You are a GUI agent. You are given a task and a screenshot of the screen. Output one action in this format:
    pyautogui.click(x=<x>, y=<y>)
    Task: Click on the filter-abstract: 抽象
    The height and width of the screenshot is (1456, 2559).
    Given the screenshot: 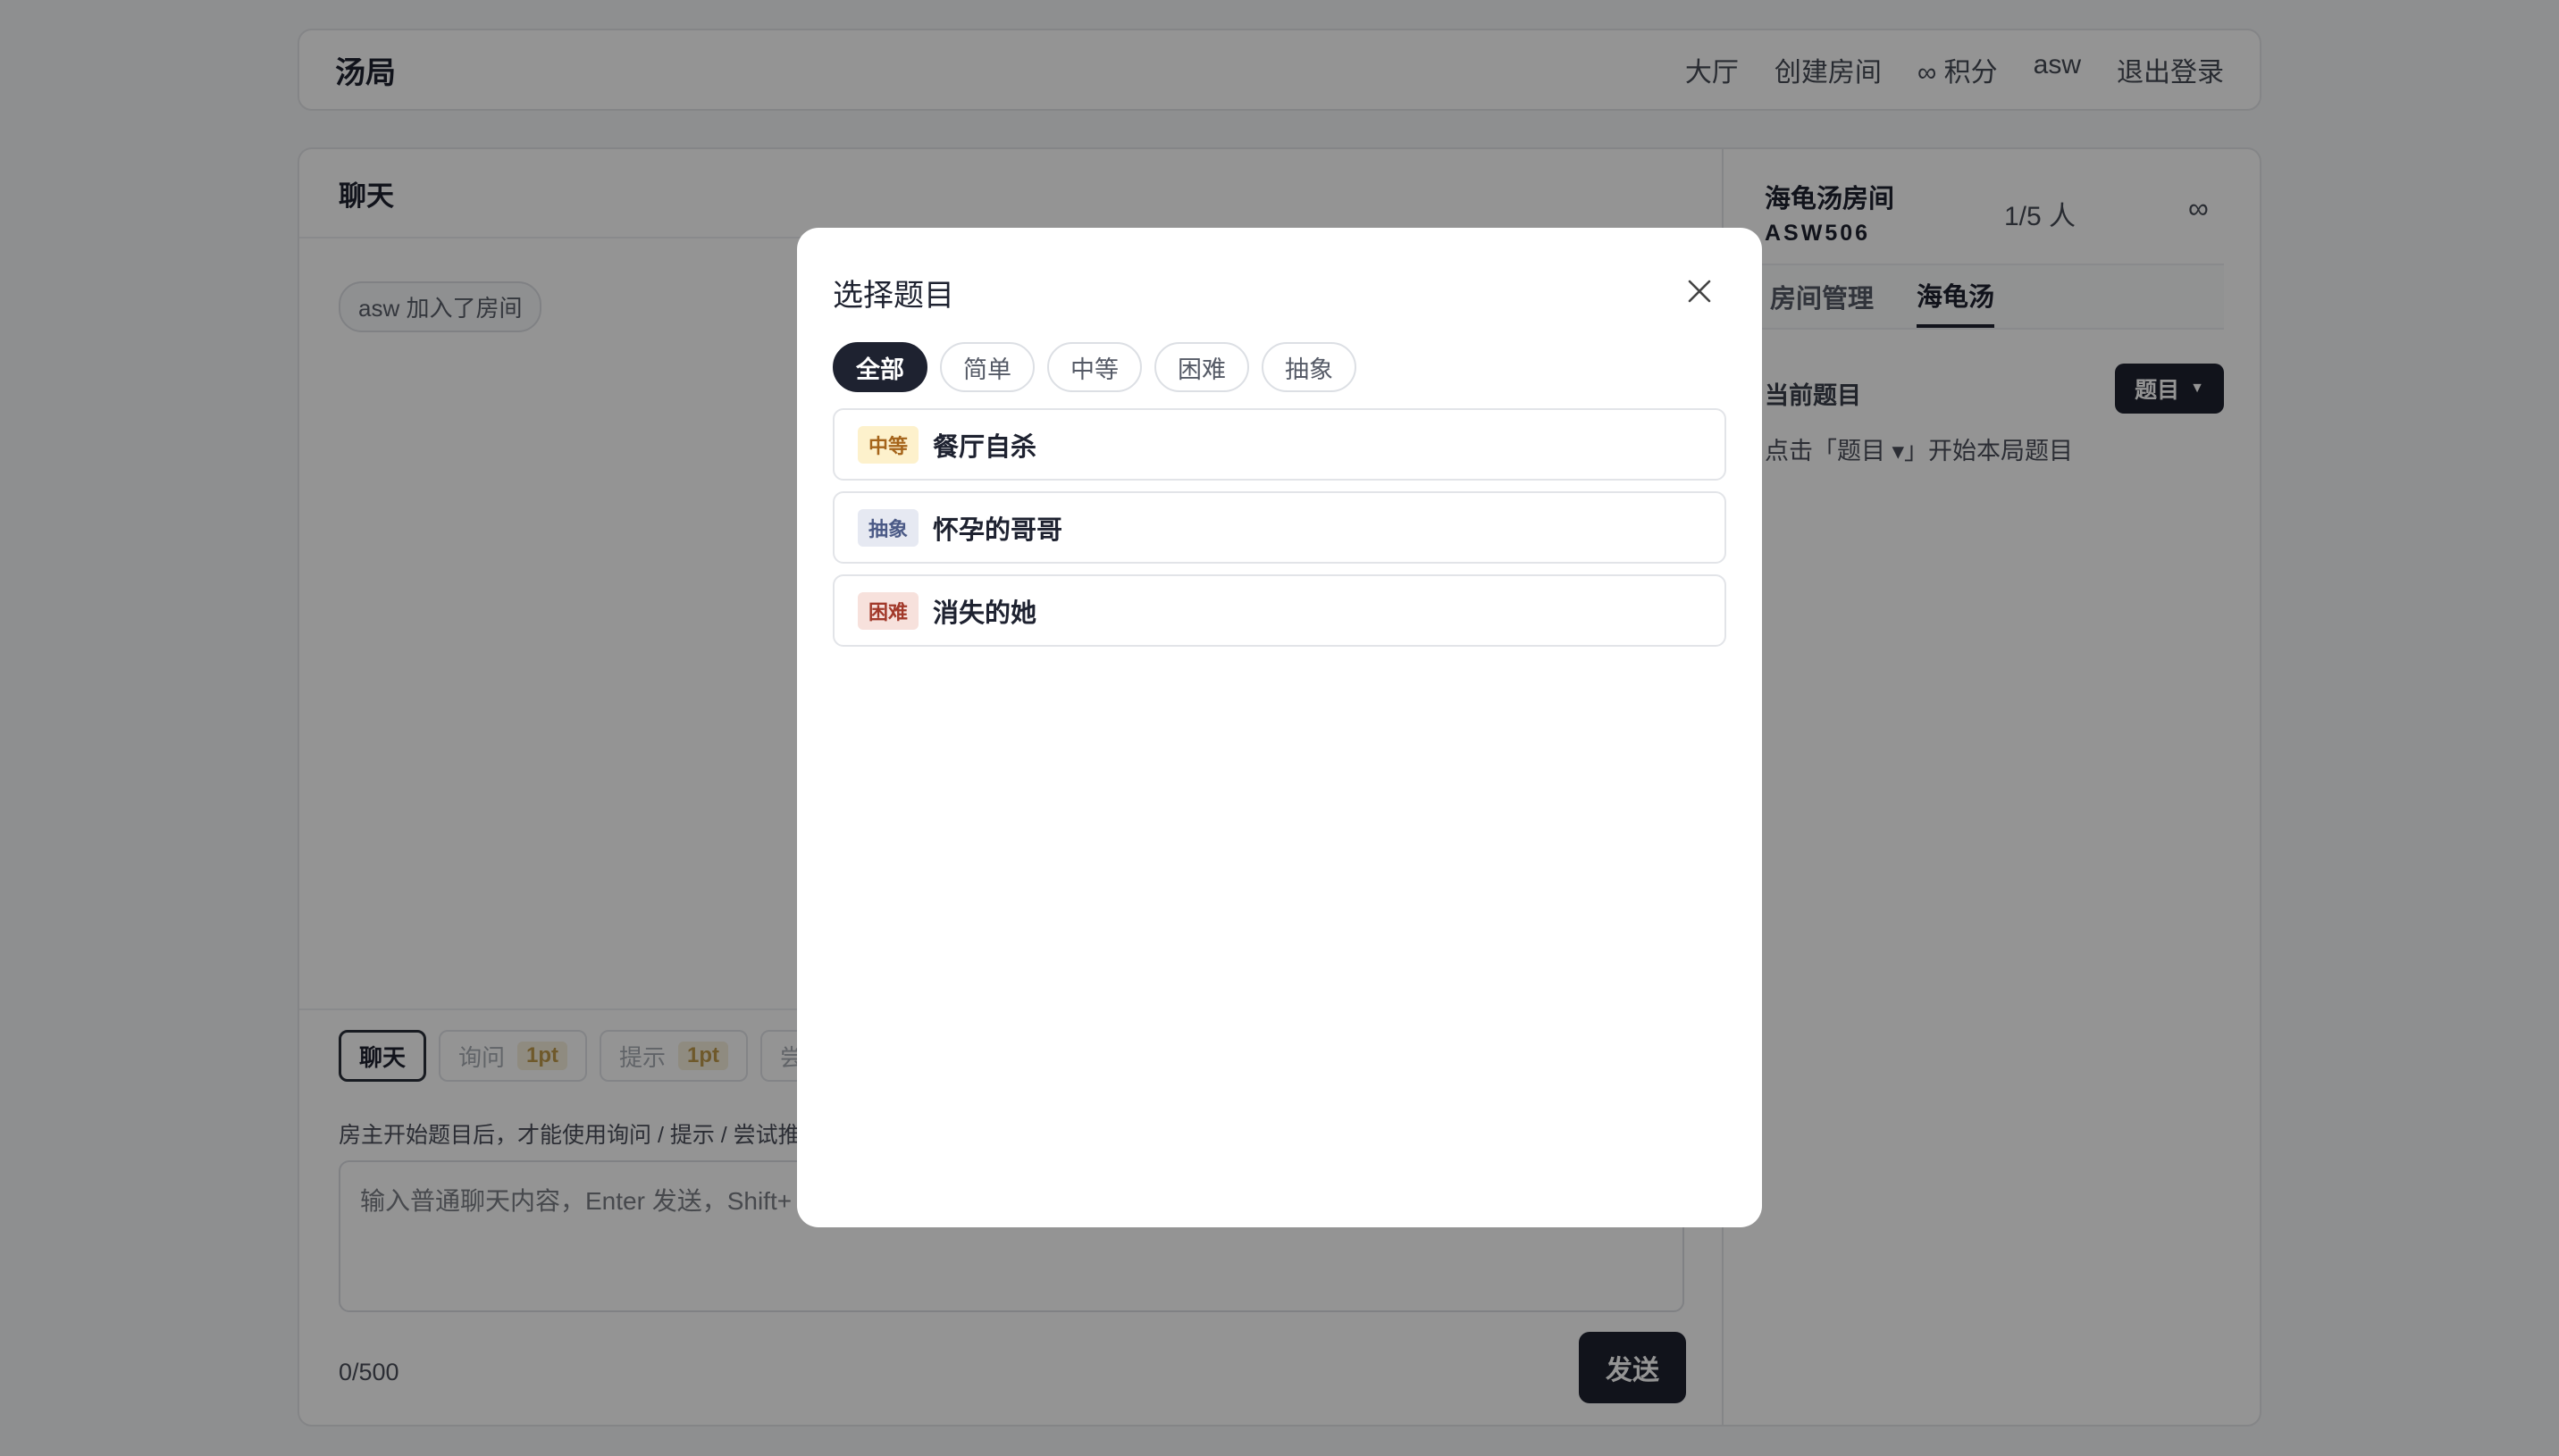 What is the action you would take?
    pyautogui.click(x=1309, y=367)
    